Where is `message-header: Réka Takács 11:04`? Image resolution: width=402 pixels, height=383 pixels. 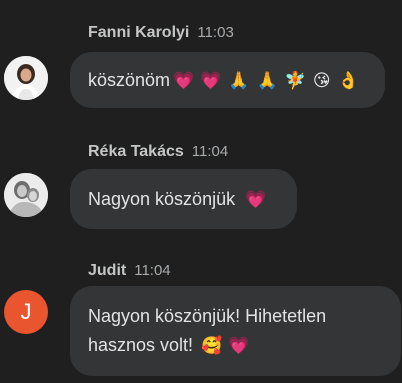
message-header: Réka Takács 11:04 is located at coordinates (158, 152).